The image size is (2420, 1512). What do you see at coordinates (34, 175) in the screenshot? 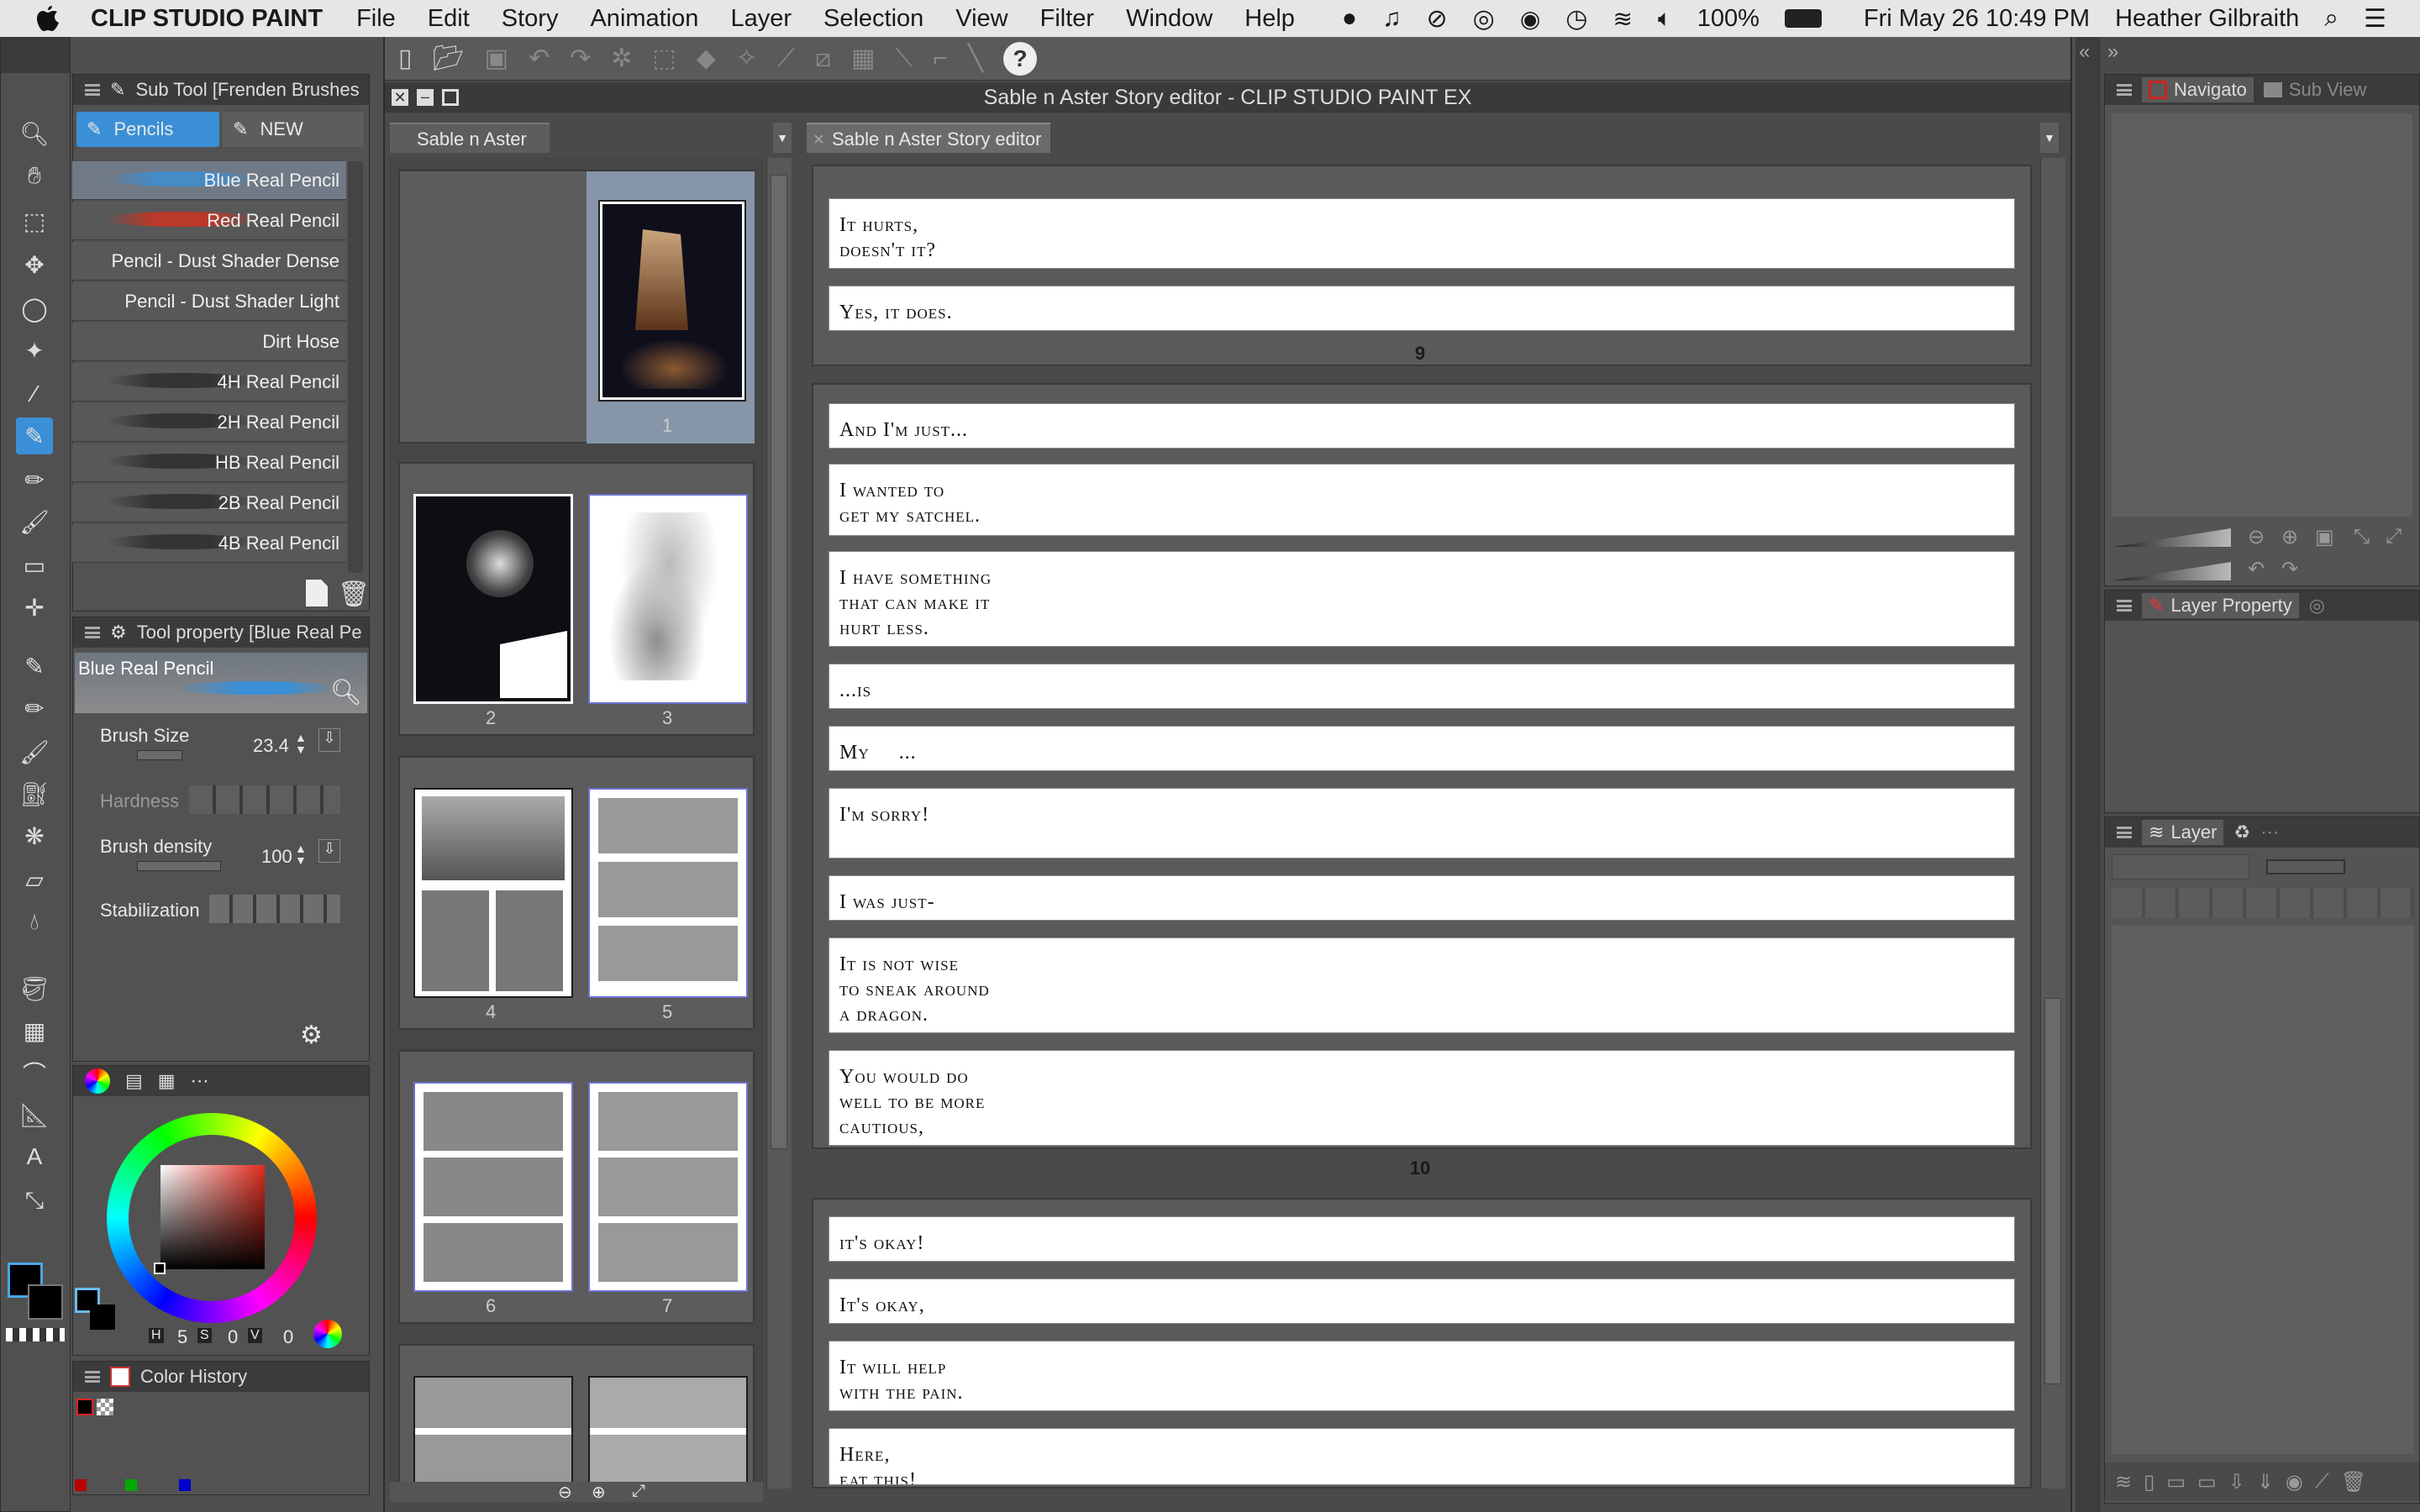
I see `hand-tool-icon: ✋︎` at bounding box center [34, 175].